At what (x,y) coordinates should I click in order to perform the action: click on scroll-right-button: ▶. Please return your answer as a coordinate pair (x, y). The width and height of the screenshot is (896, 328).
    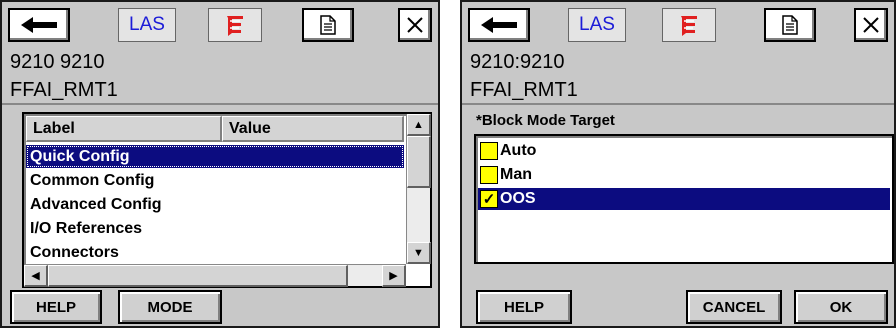
    Looking at the image, I should click on (394, 276).